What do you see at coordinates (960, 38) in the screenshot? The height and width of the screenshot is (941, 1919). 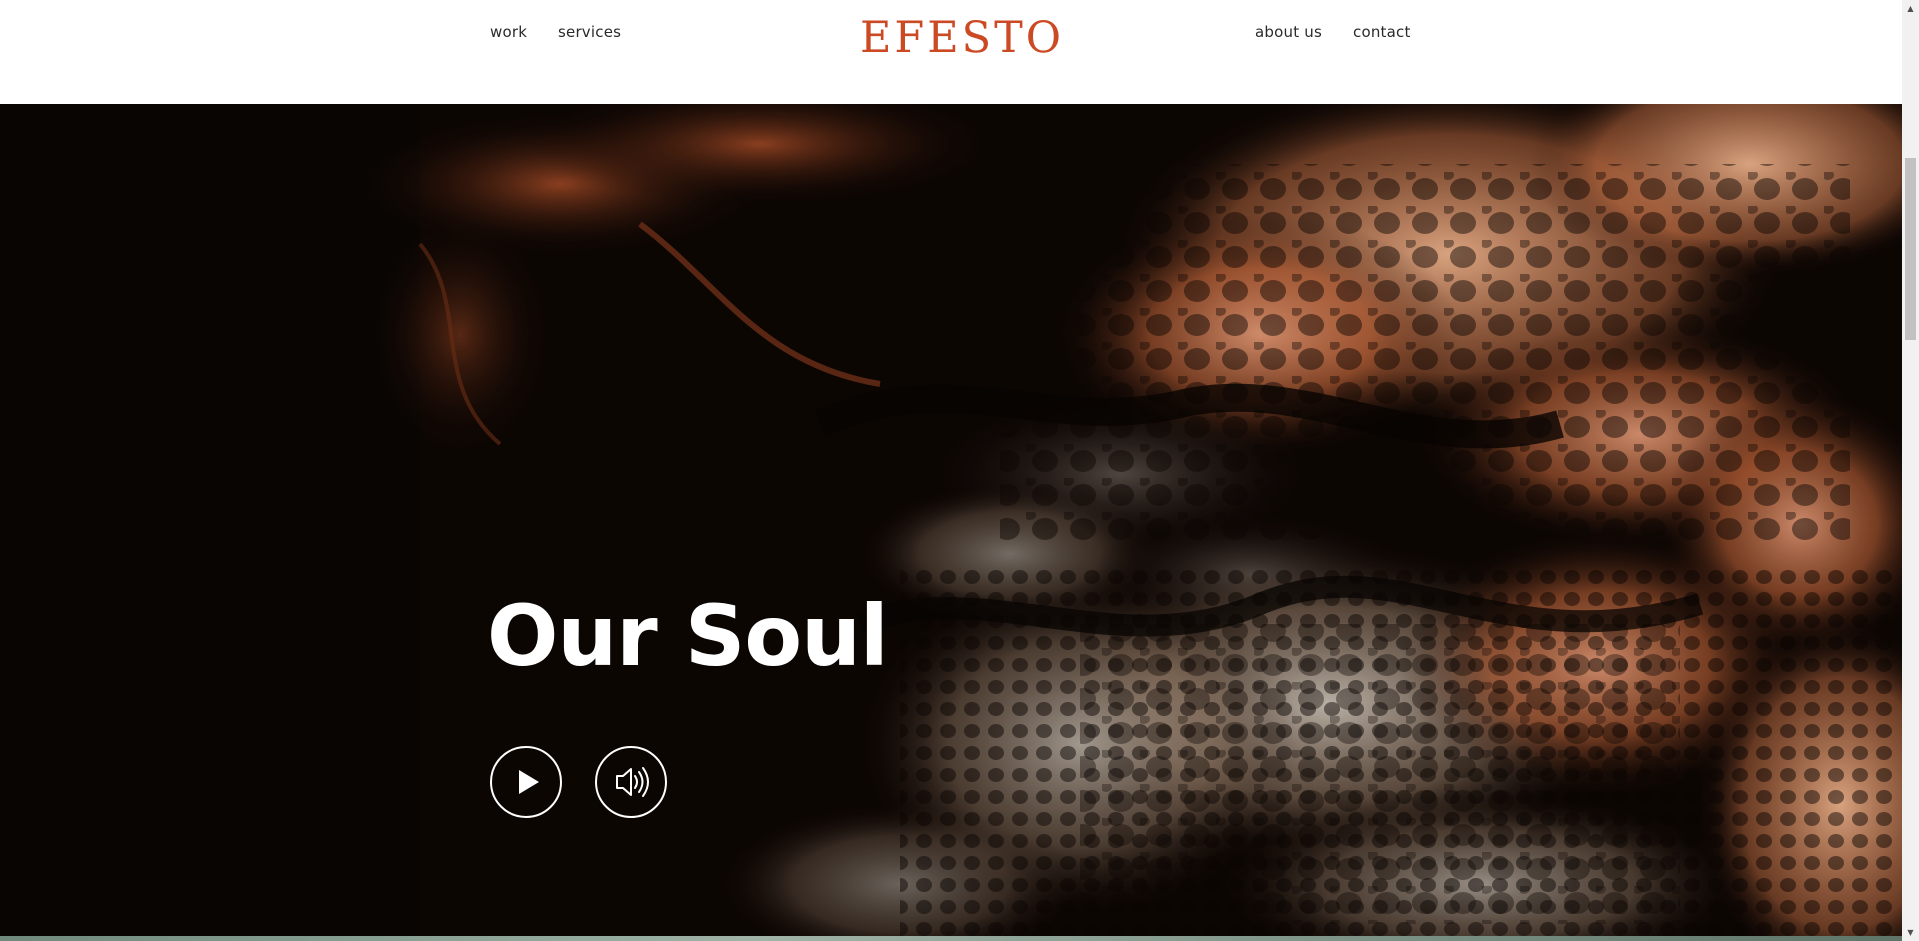 I see `site-logo: EFESTO` at bounding box center [960, 38].